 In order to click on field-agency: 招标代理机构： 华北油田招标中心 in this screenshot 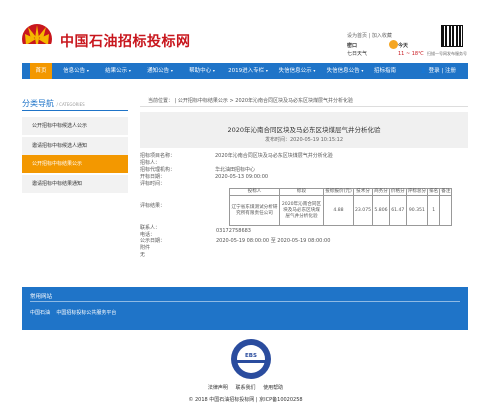, I will do `click(198, 170)`.